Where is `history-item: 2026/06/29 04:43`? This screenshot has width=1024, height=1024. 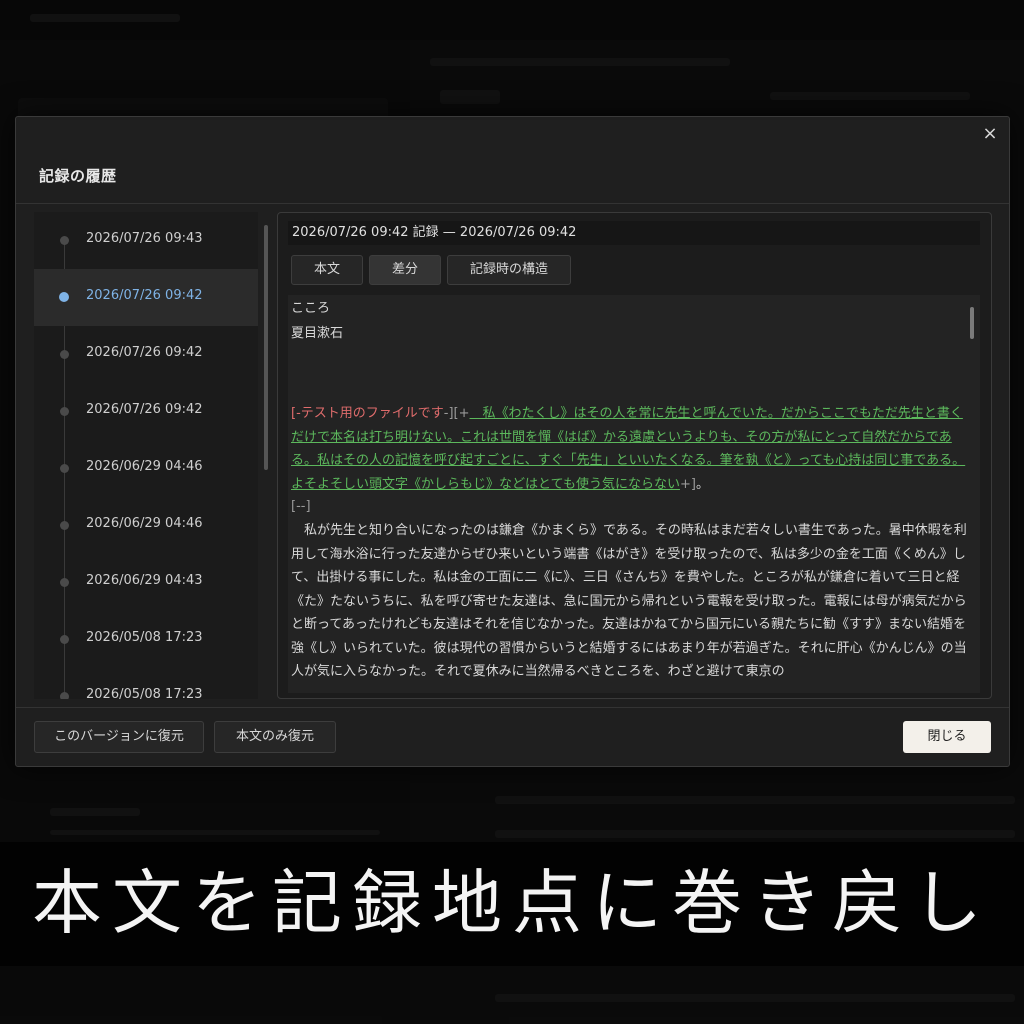
history-item: 2026/06/29 04:43 is located at coordinates (146, 582).